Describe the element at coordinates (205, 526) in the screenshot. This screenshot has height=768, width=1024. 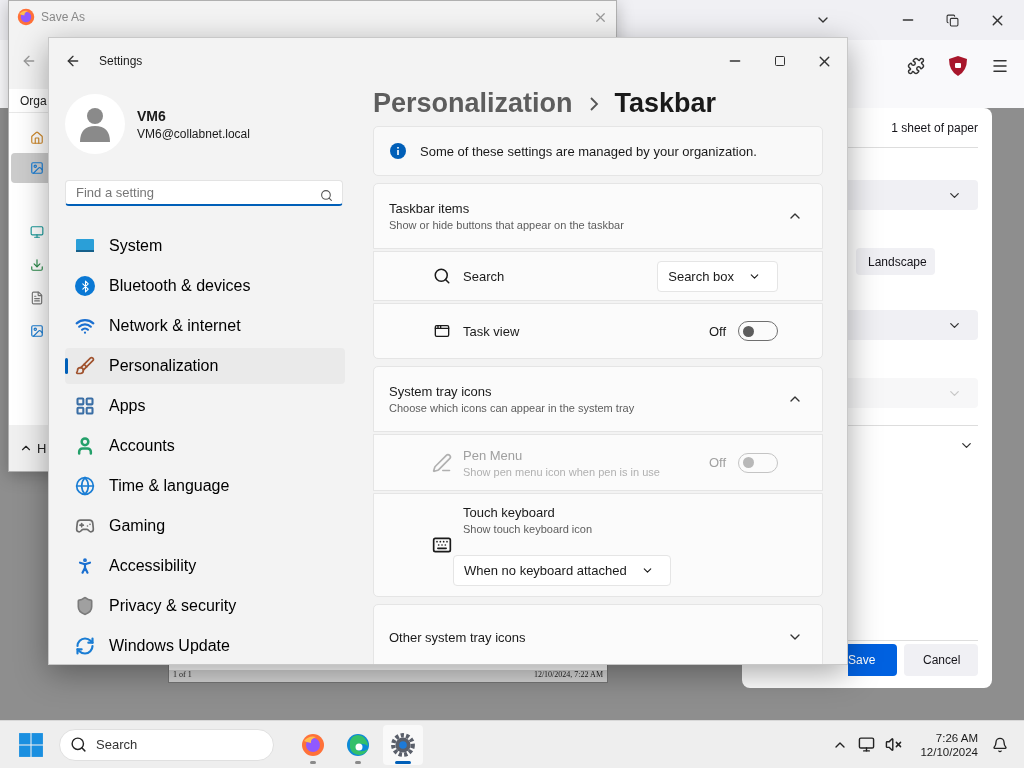
I see `nav-item: Gaming` at that location.